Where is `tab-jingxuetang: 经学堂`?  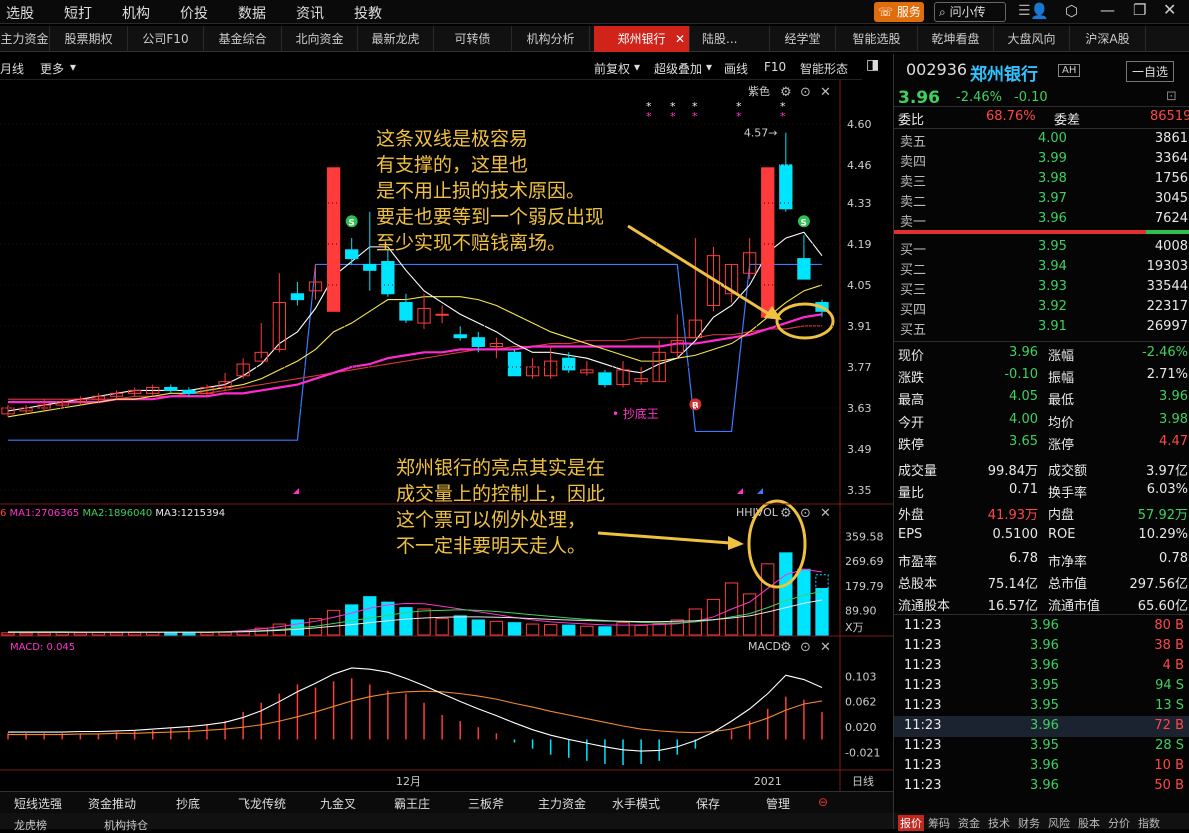
tab-jingxuetang: 经学堂 is located at coordinates (803, 39).